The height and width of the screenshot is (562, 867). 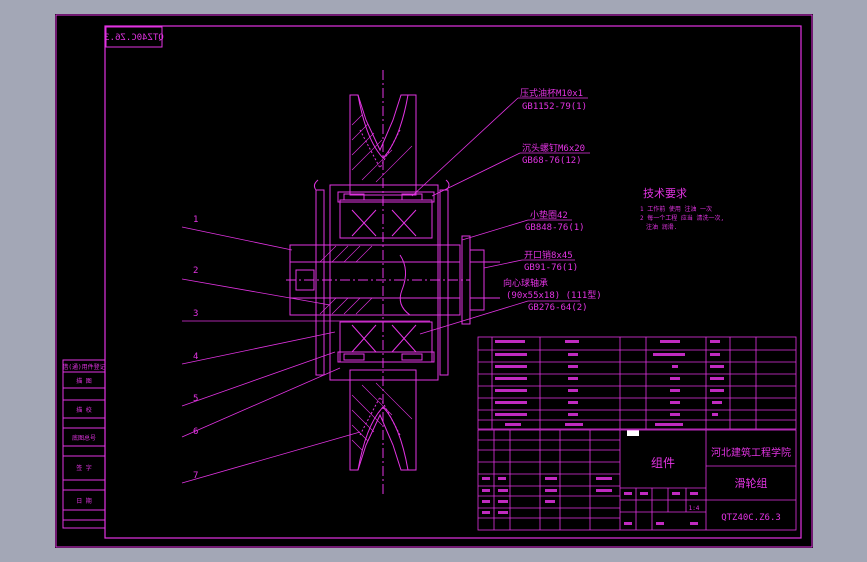 I want to click on part-number: 1, so click(x=195, y=220).